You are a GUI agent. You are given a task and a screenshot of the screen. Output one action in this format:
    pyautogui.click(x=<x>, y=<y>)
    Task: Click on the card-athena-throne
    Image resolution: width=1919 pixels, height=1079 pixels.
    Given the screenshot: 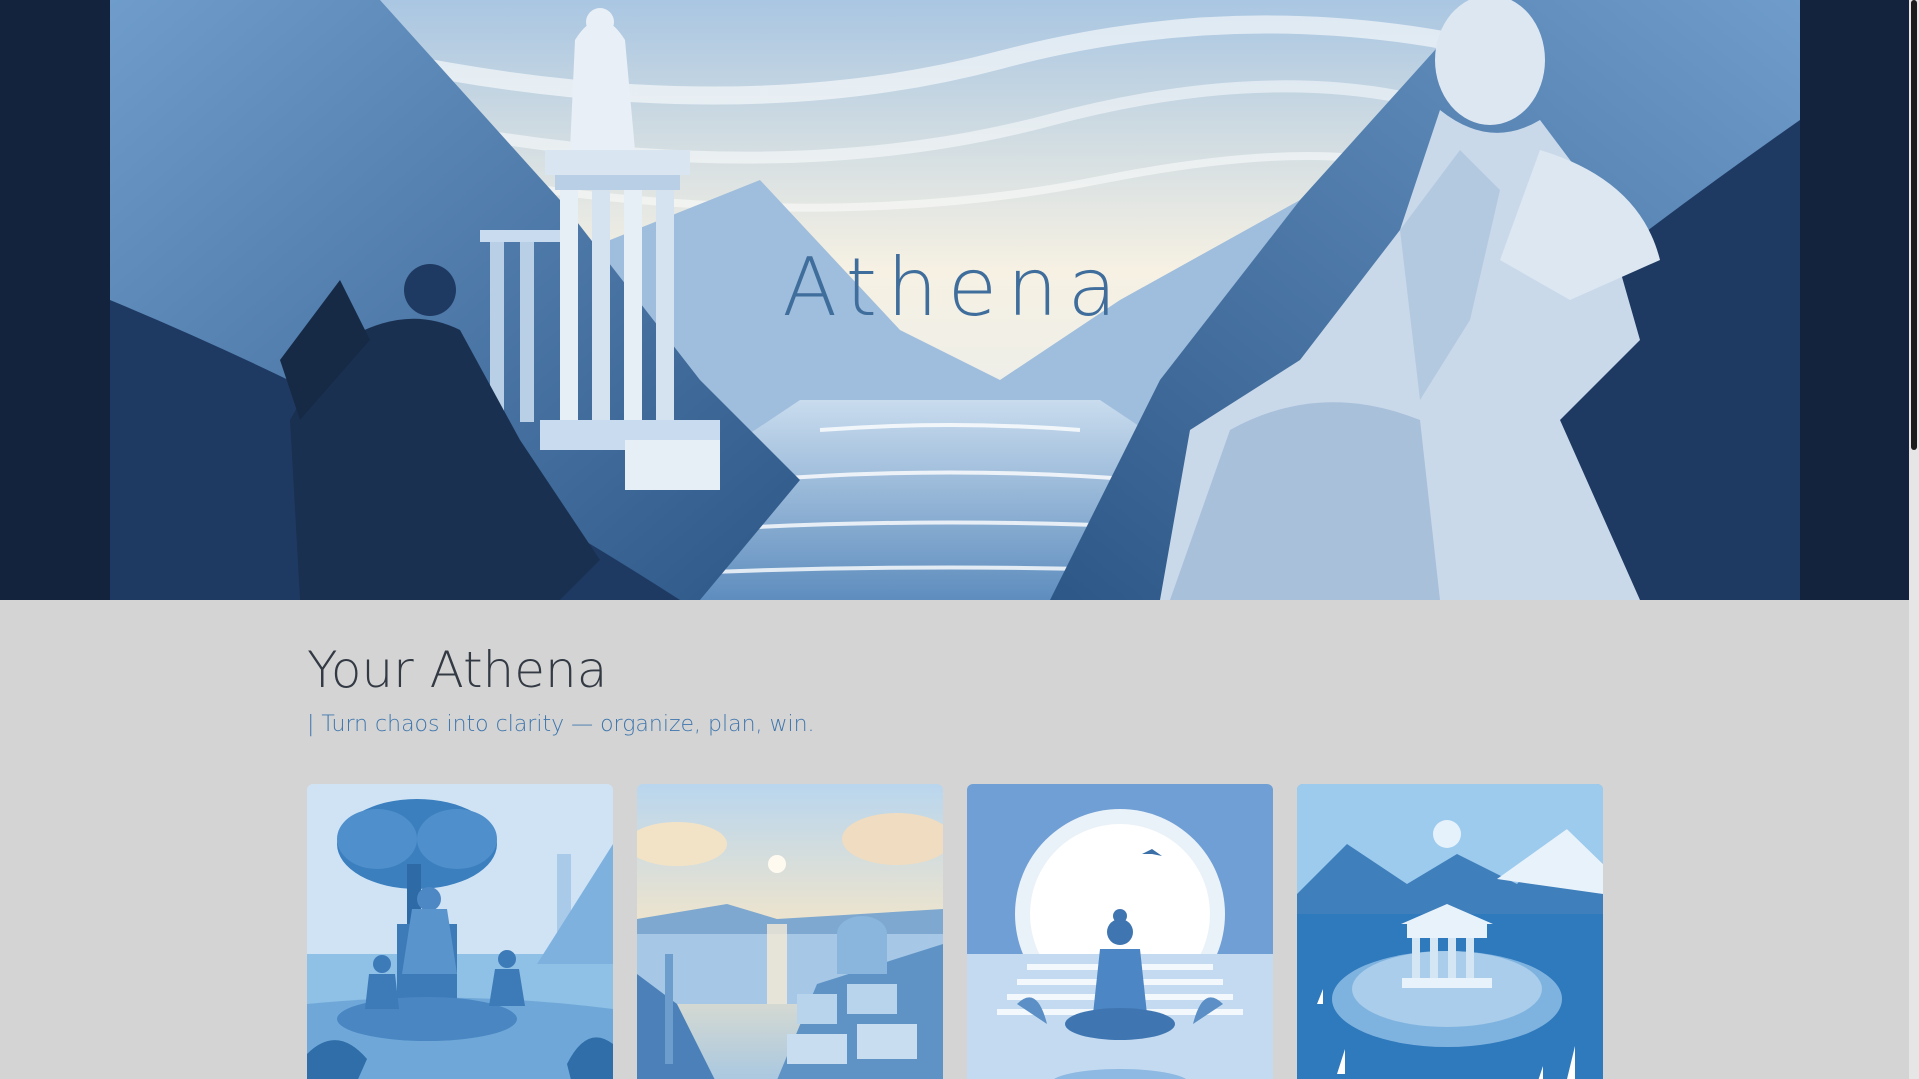 What is the action you would take?
    pyautogui.click(x=460, y=931)
    